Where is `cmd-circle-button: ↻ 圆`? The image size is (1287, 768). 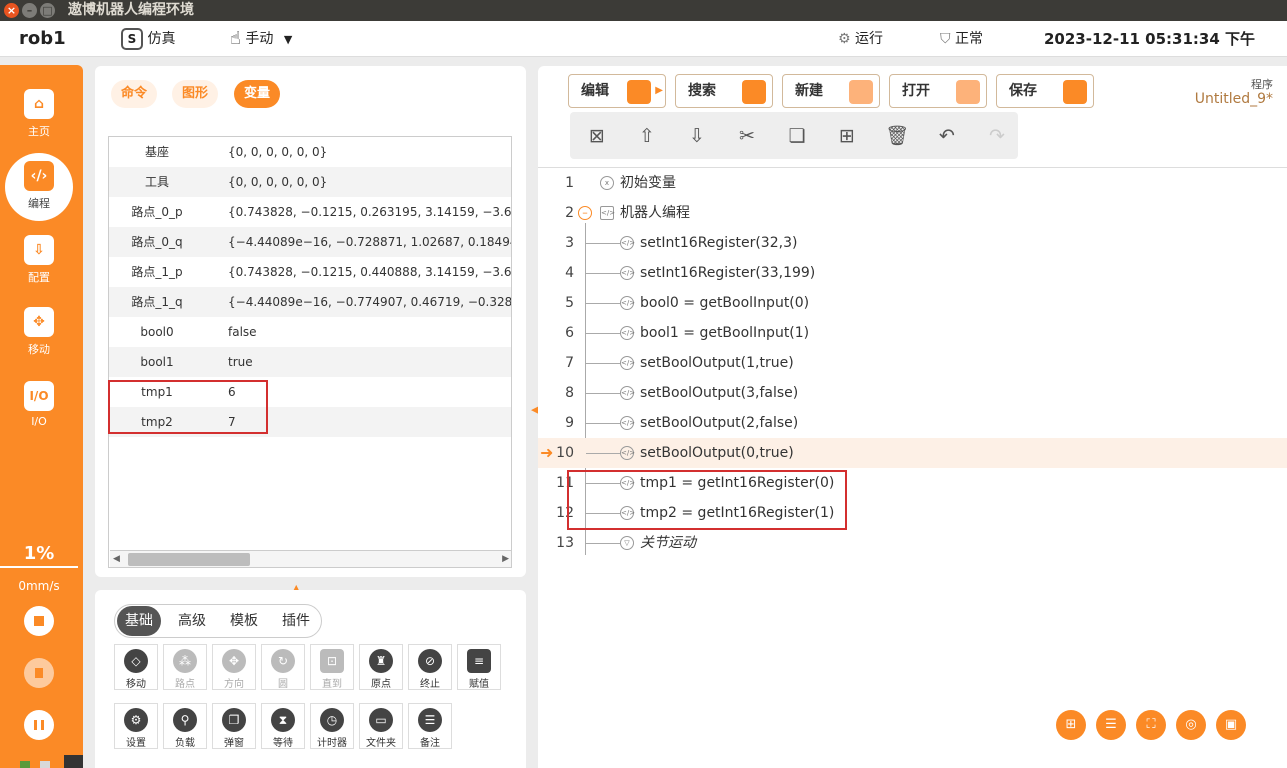 cmd-circle-button: ↻ 圆 is located at coordinates (283, 667).